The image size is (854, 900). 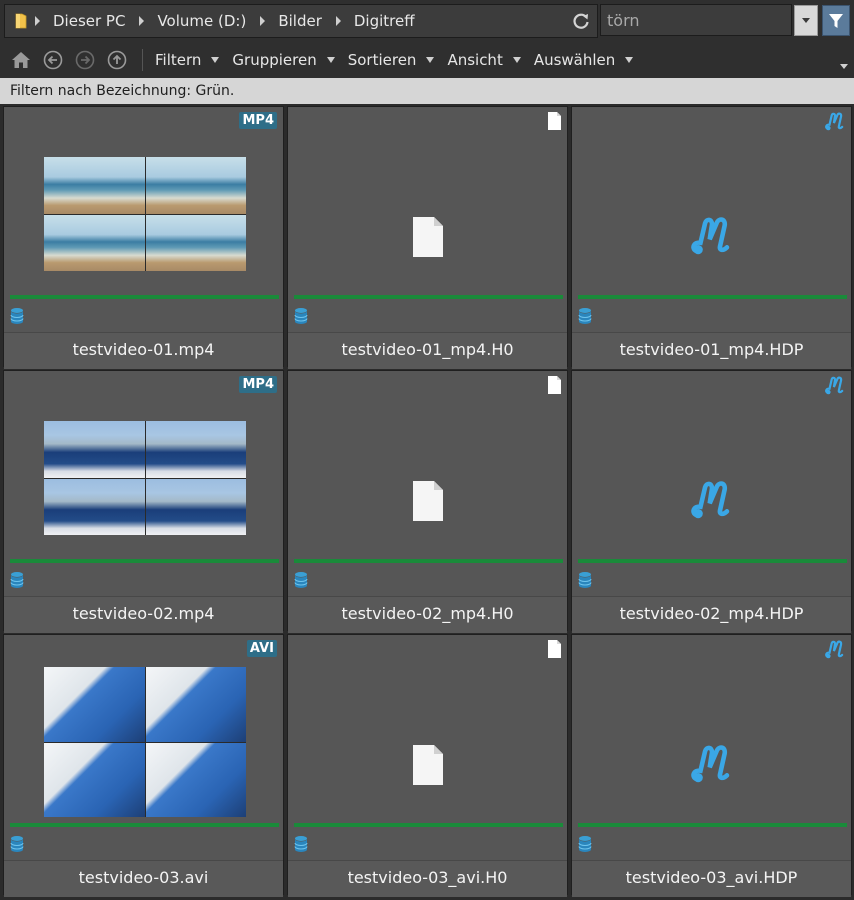 I want to click on file-name: testvideo-03_avi.HDP, so click(x=711, y=878).